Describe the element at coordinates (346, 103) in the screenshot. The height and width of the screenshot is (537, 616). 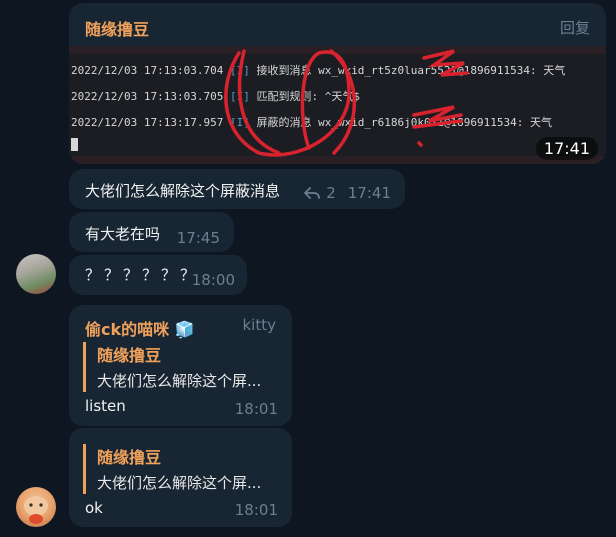
I see `red-scribble-annotation` at that location.